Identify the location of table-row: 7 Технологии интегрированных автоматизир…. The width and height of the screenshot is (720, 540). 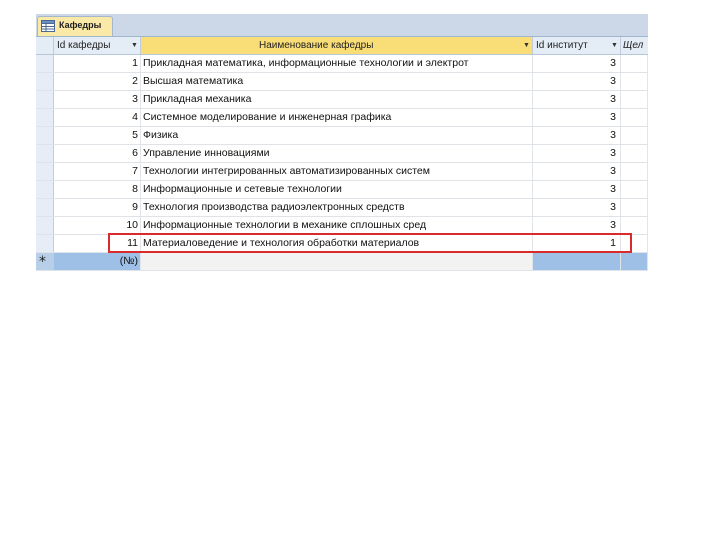
(342, 172).